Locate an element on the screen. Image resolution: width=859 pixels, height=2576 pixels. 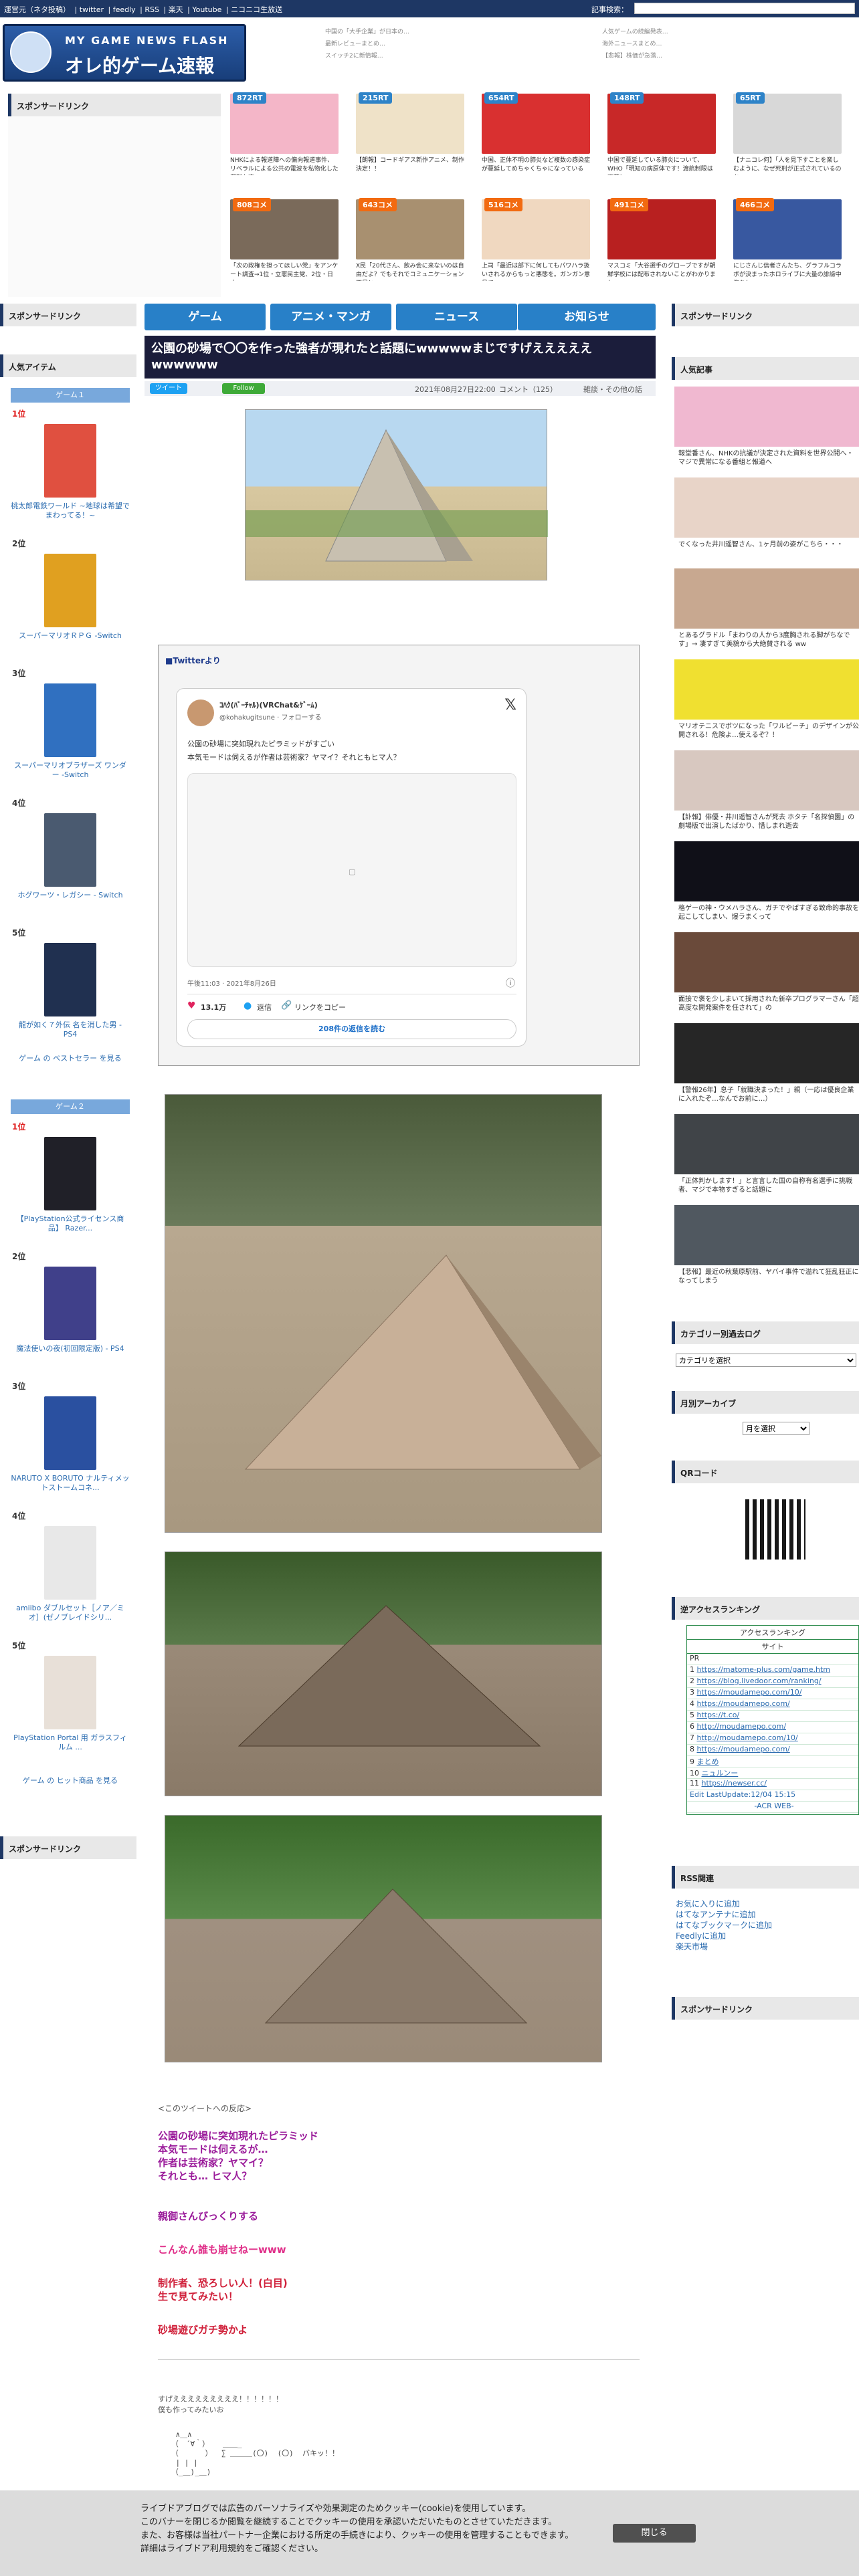
media-play-icon: ▢ is located at coordinates (352, 872).